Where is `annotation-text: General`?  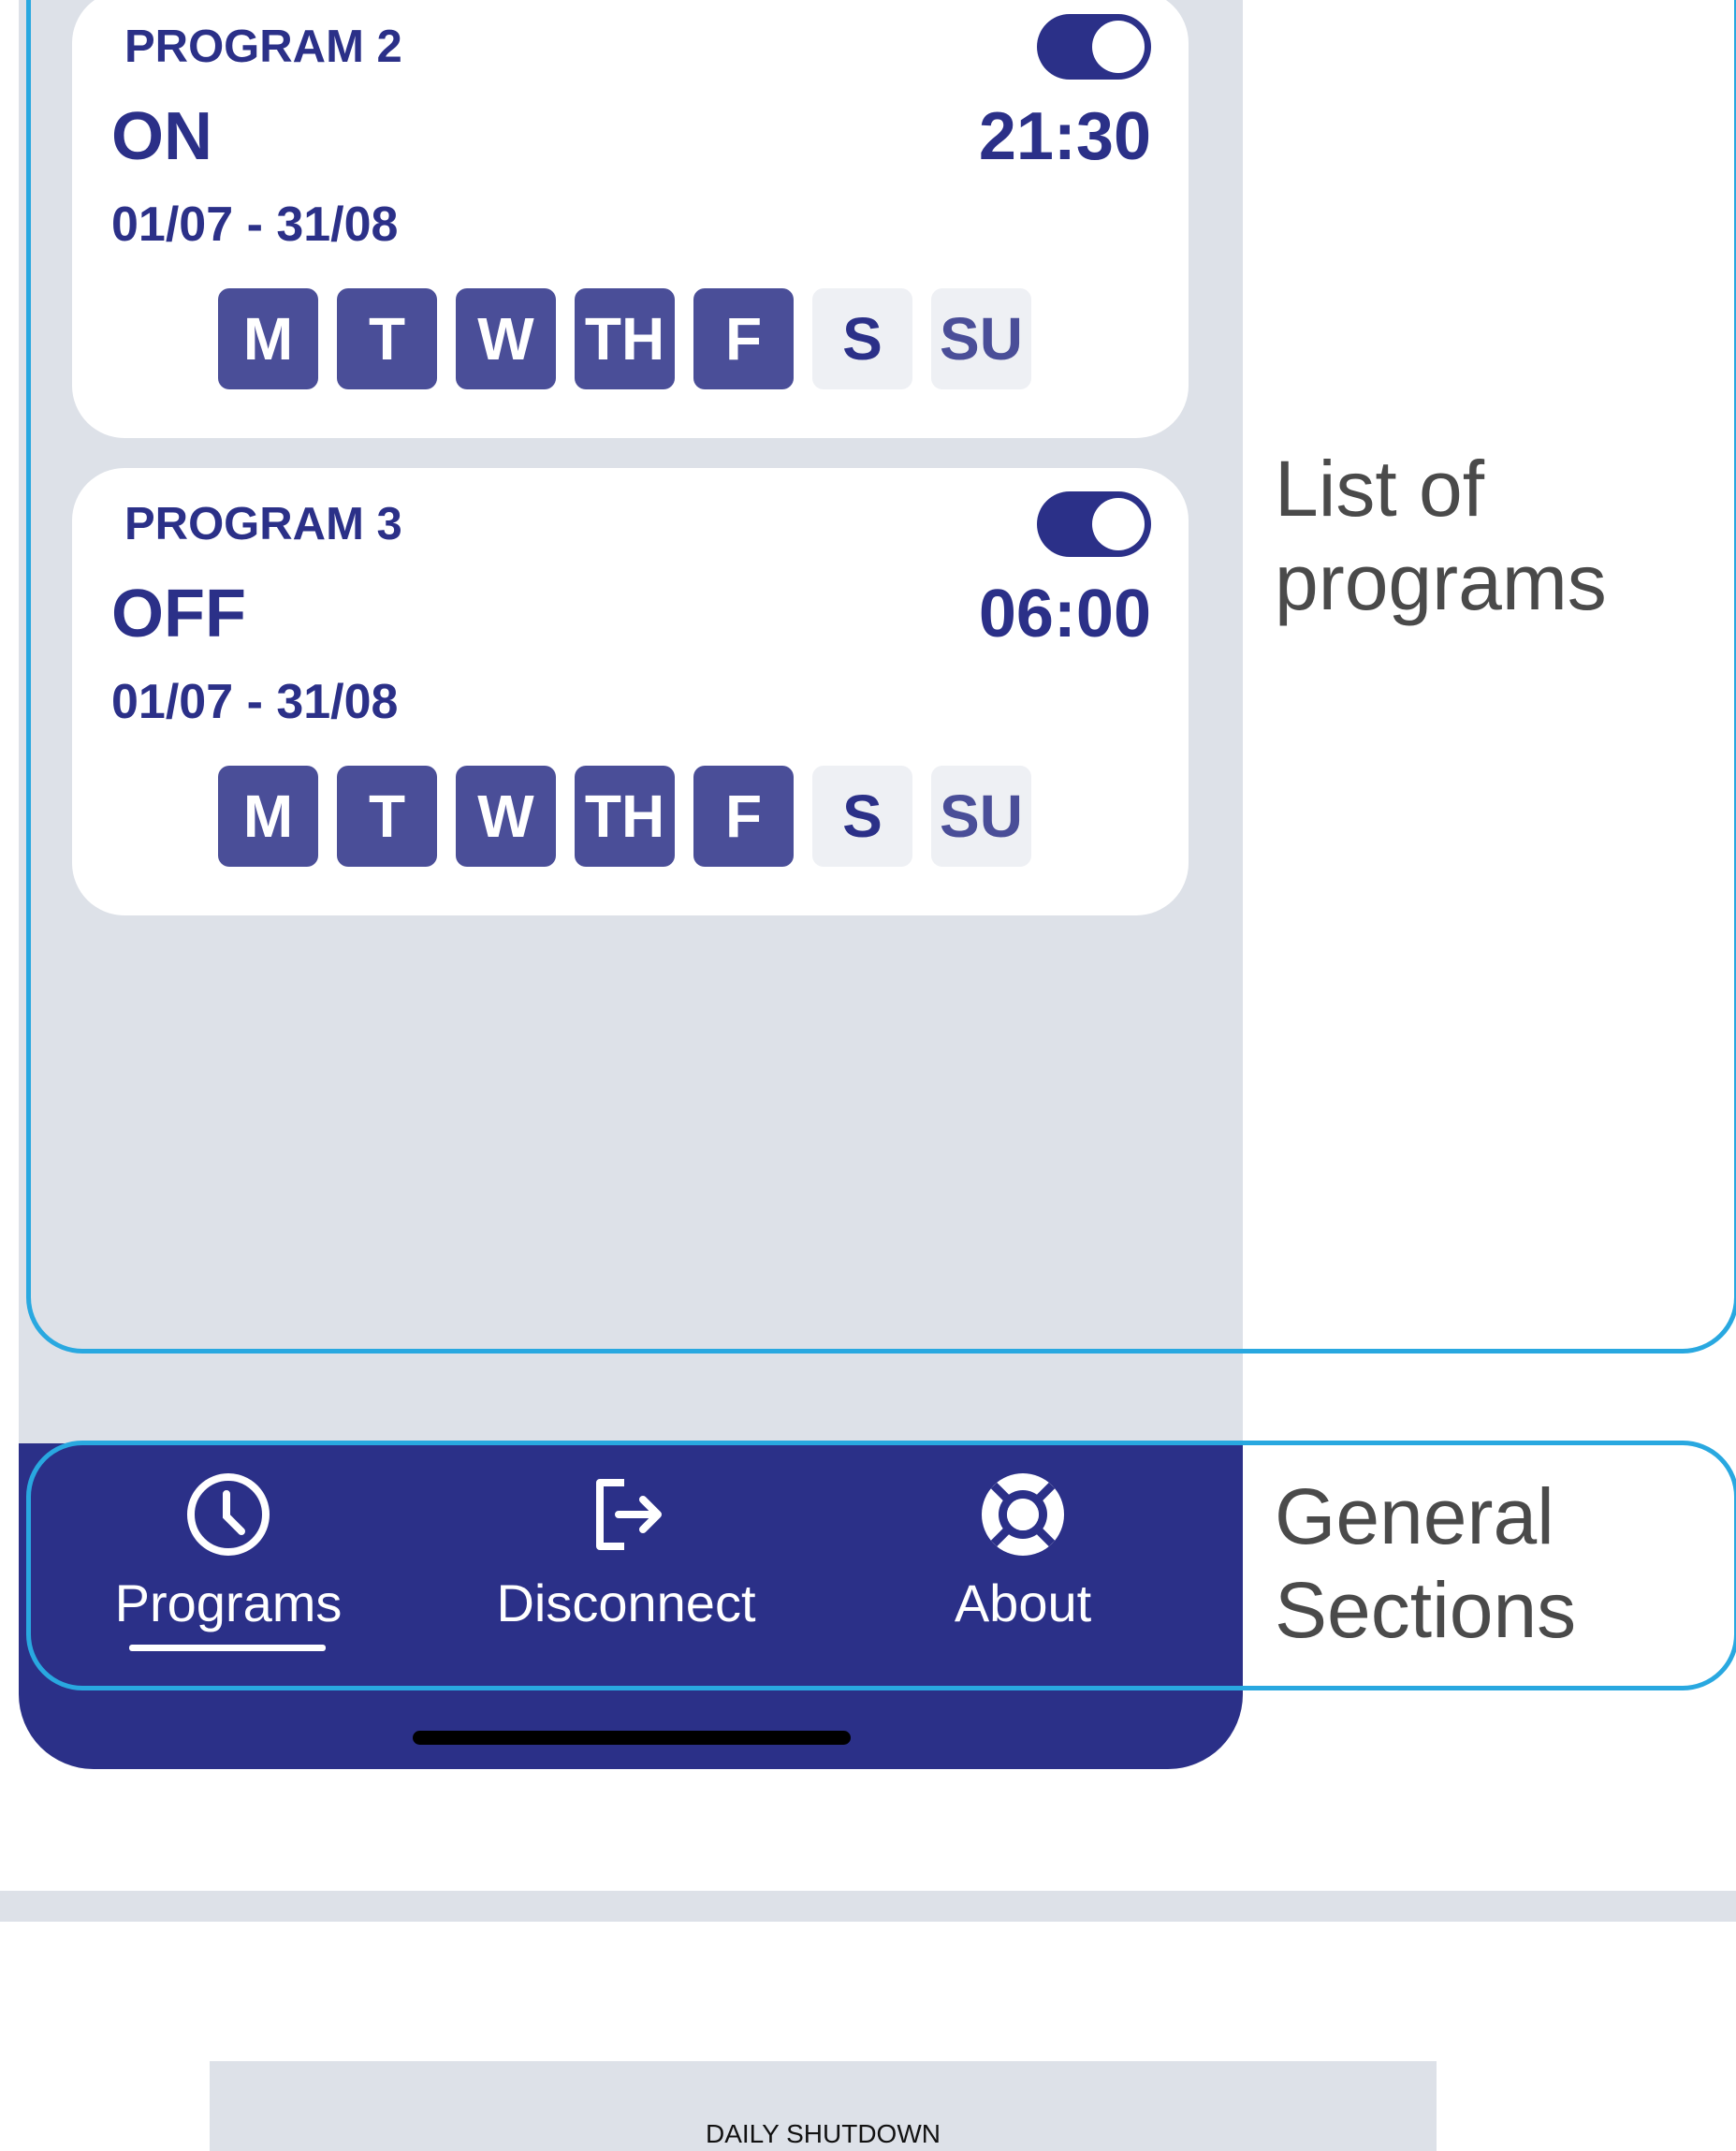
annotation-text: General is located at coordinates (1414, 1516).